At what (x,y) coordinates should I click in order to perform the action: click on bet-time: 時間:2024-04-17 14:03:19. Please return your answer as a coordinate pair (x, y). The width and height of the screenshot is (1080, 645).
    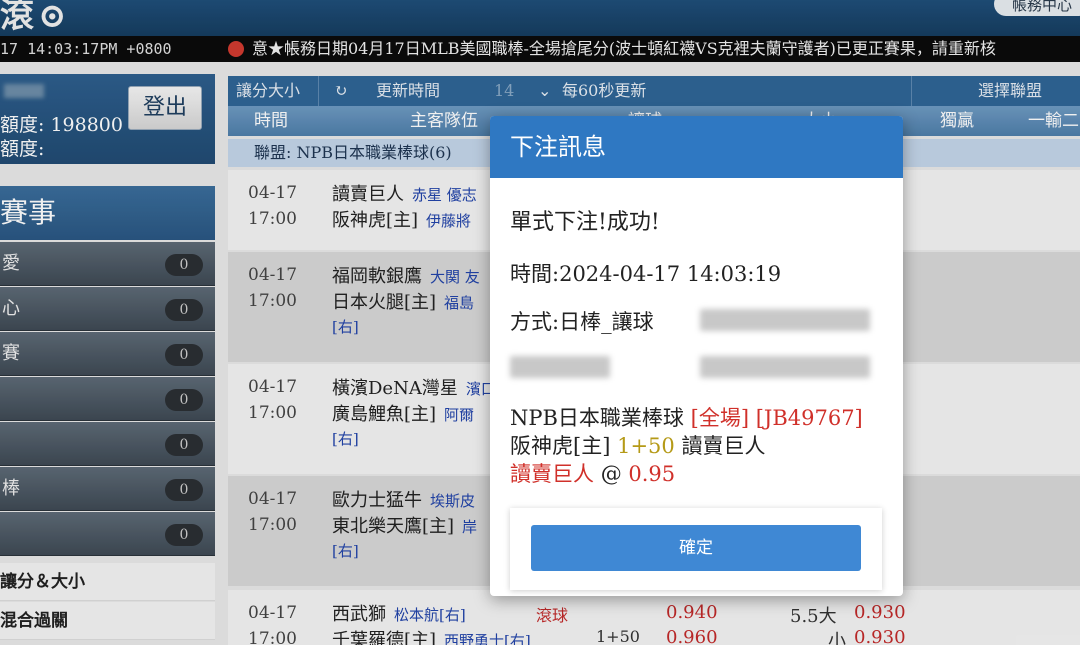
    Looking at the image, I should click on (646, 274).